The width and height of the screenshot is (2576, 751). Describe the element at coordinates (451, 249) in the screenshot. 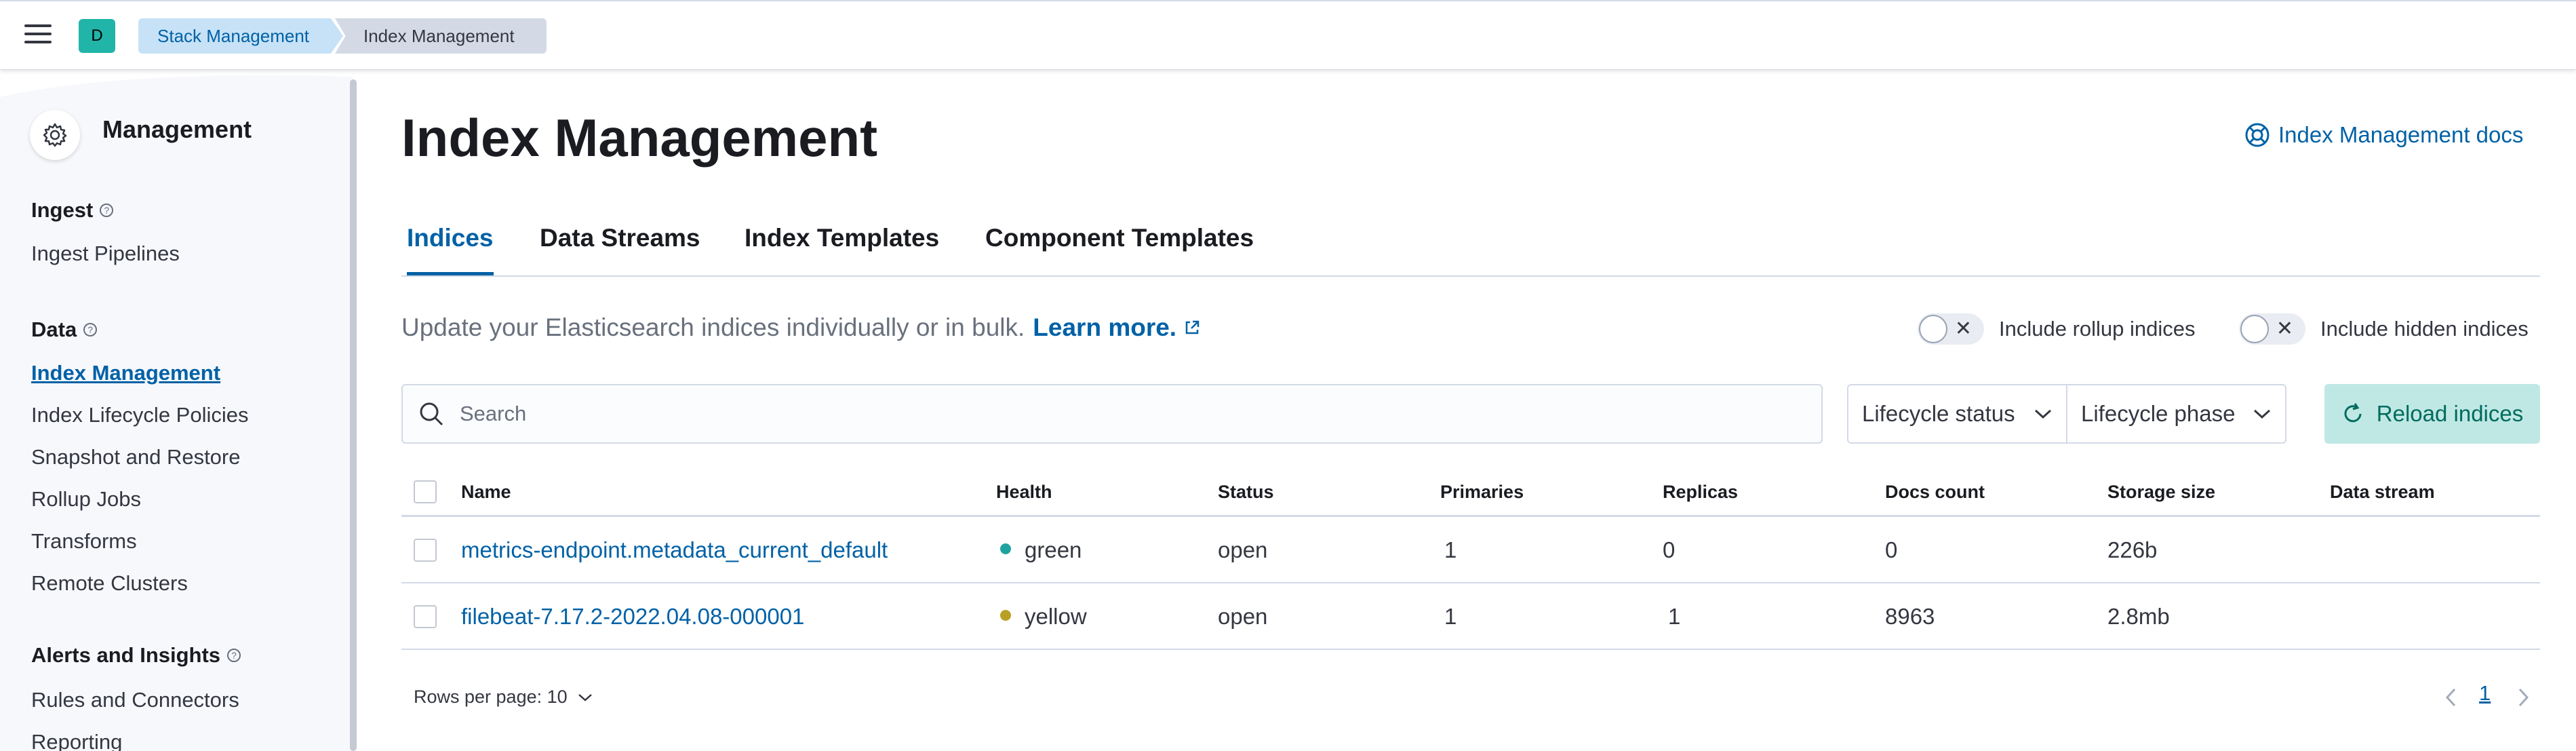

I see `tab-indices: Indices` at that location.